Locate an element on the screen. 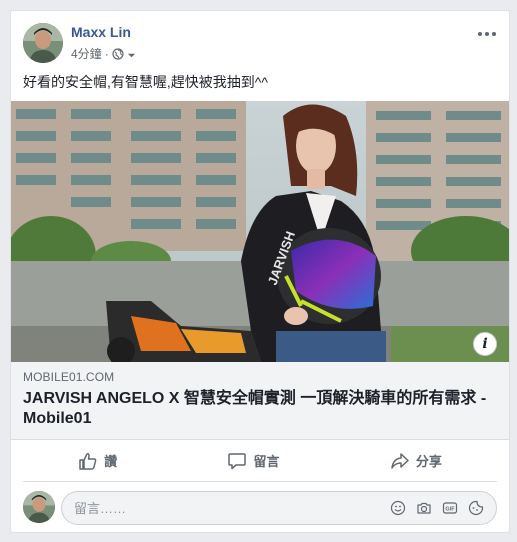 Image resolution: width=517 pixels, height=542 pixels. gif-icon: GIF is located at coordinates (450, 508).